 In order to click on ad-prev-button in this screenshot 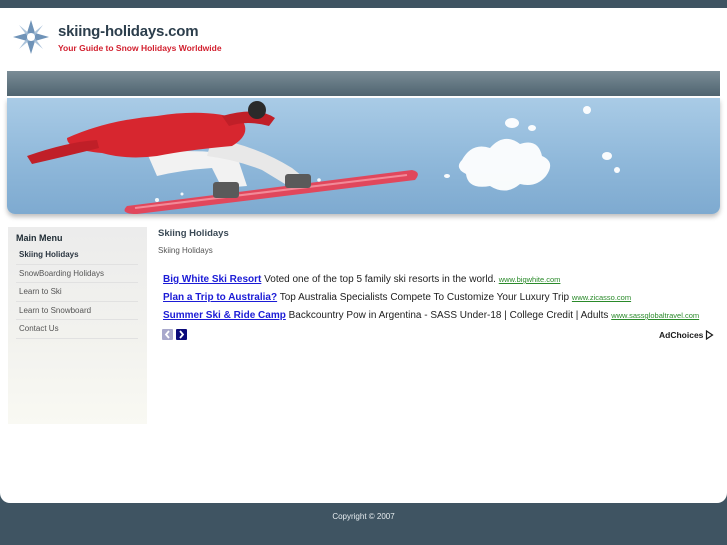, I will do `click(167, 334)`.